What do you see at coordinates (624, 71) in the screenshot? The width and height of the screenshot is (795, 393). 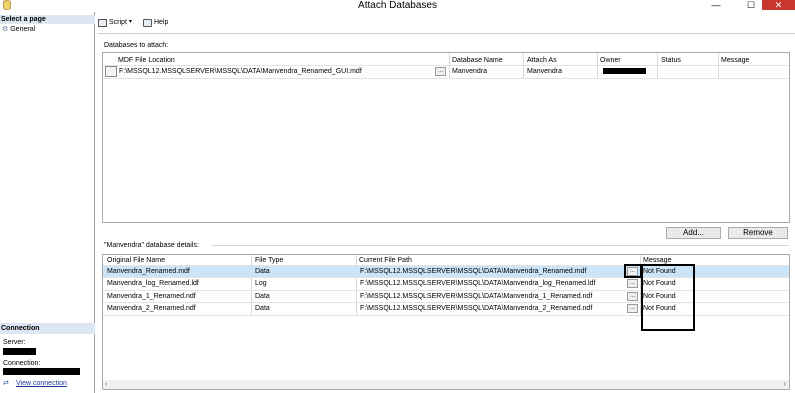 I see `owner-value-redacted` at bounding box center [624, 71].